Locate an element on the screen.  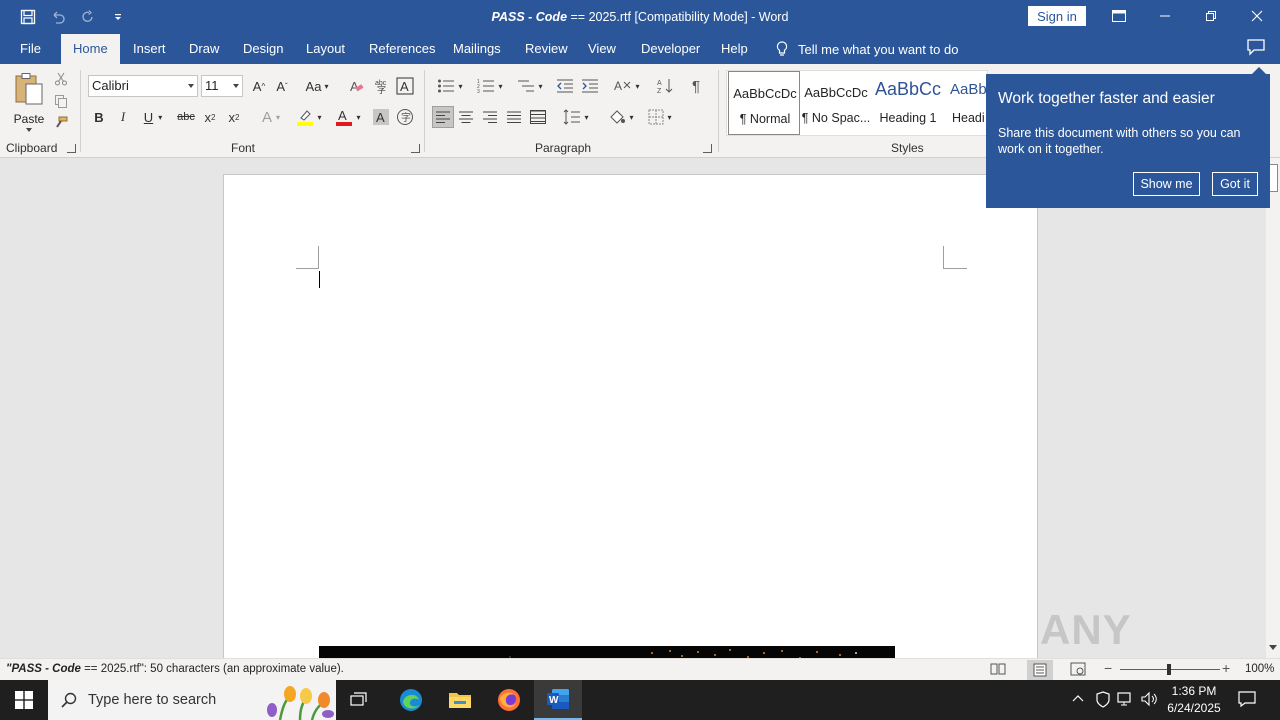
asian-layout-icon: A ▾ is located at coordinates (627, 86).